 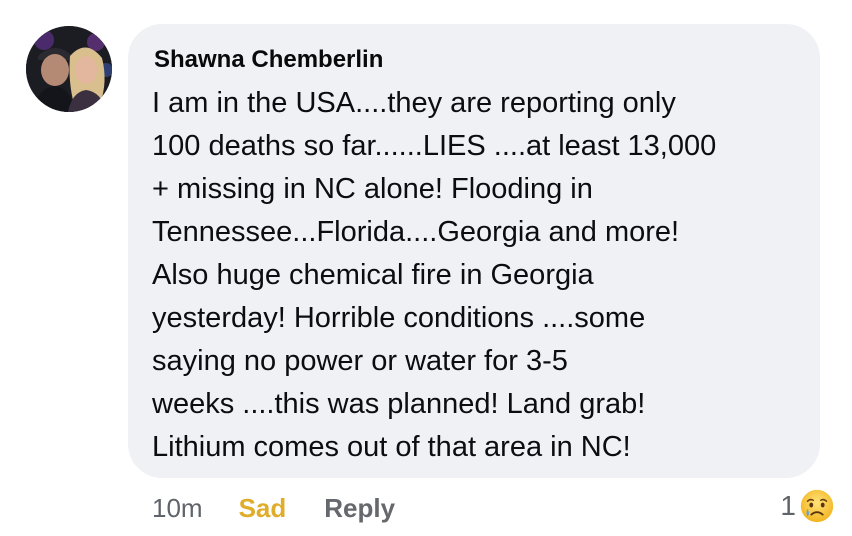 I want to click on comment-timestamp: 10m, so click(x=177, y=508).